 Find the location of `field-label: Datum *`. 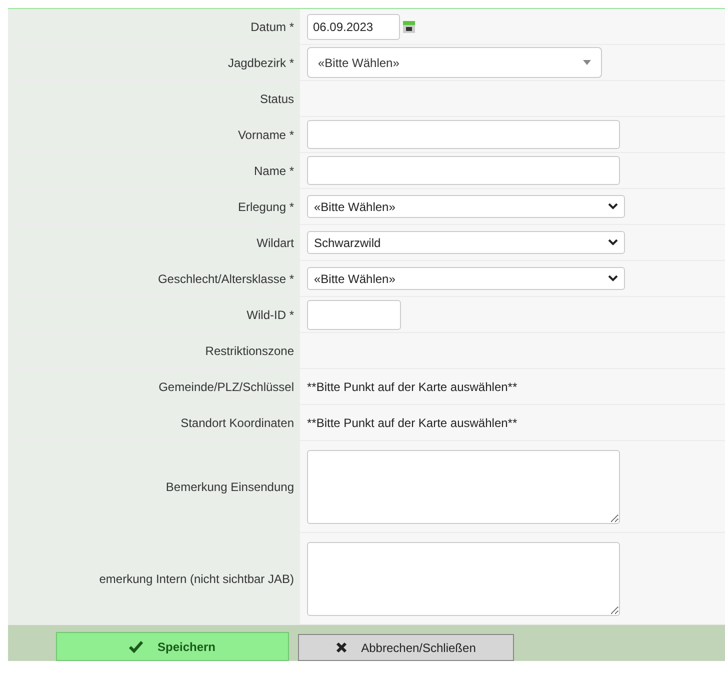

field-label: Datum * is located at coordinates (272, 27).